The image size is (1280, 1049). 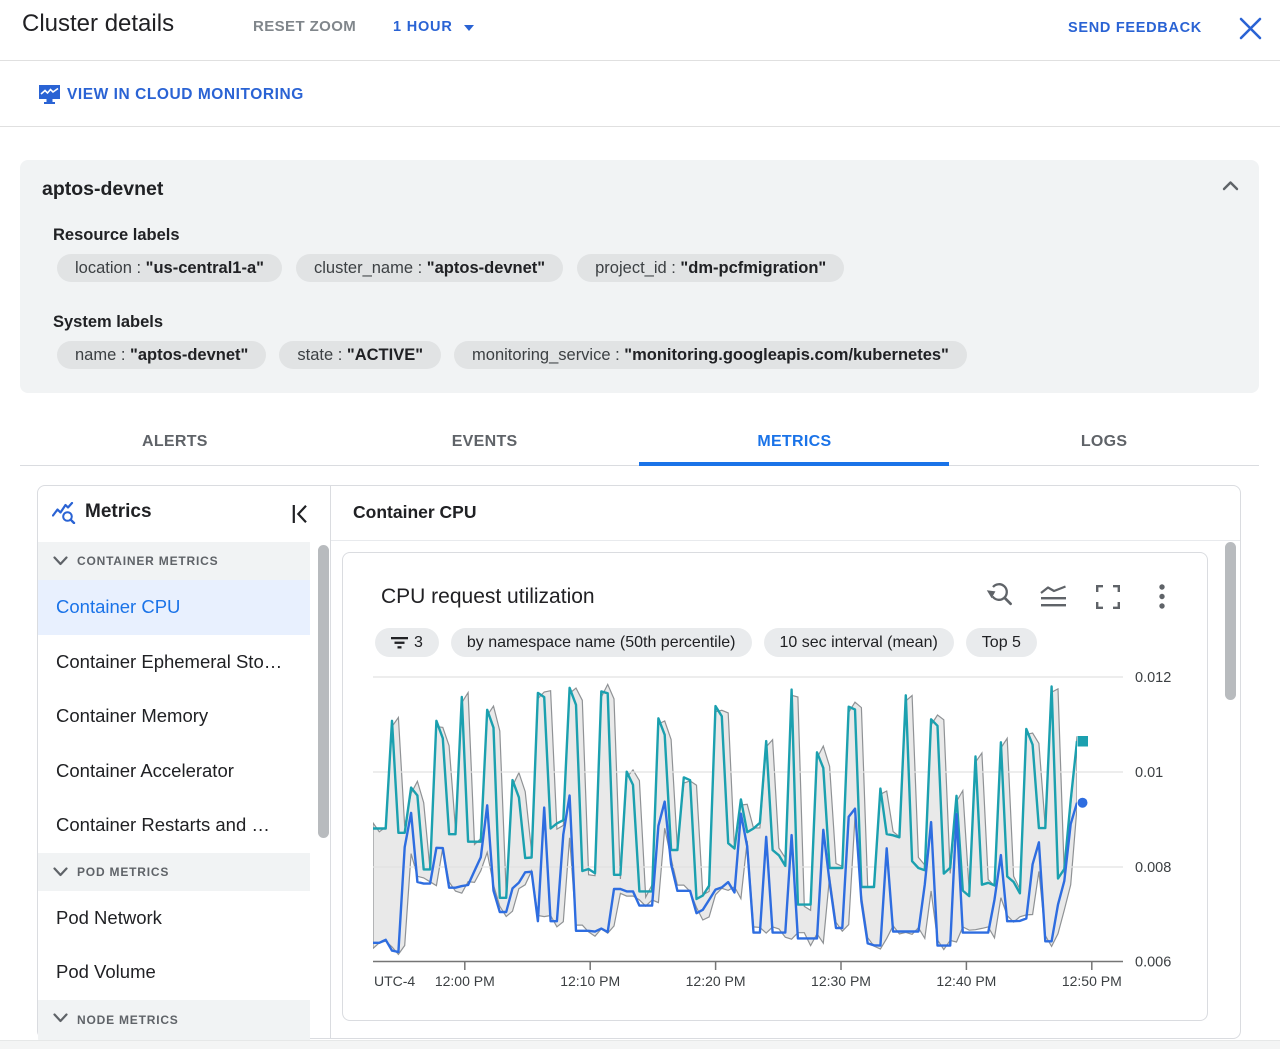 What do you see at coordinates (716, 981) in the screenshot?
I see `svg-text: 12:20 PM` at bounding box center [716, 981].